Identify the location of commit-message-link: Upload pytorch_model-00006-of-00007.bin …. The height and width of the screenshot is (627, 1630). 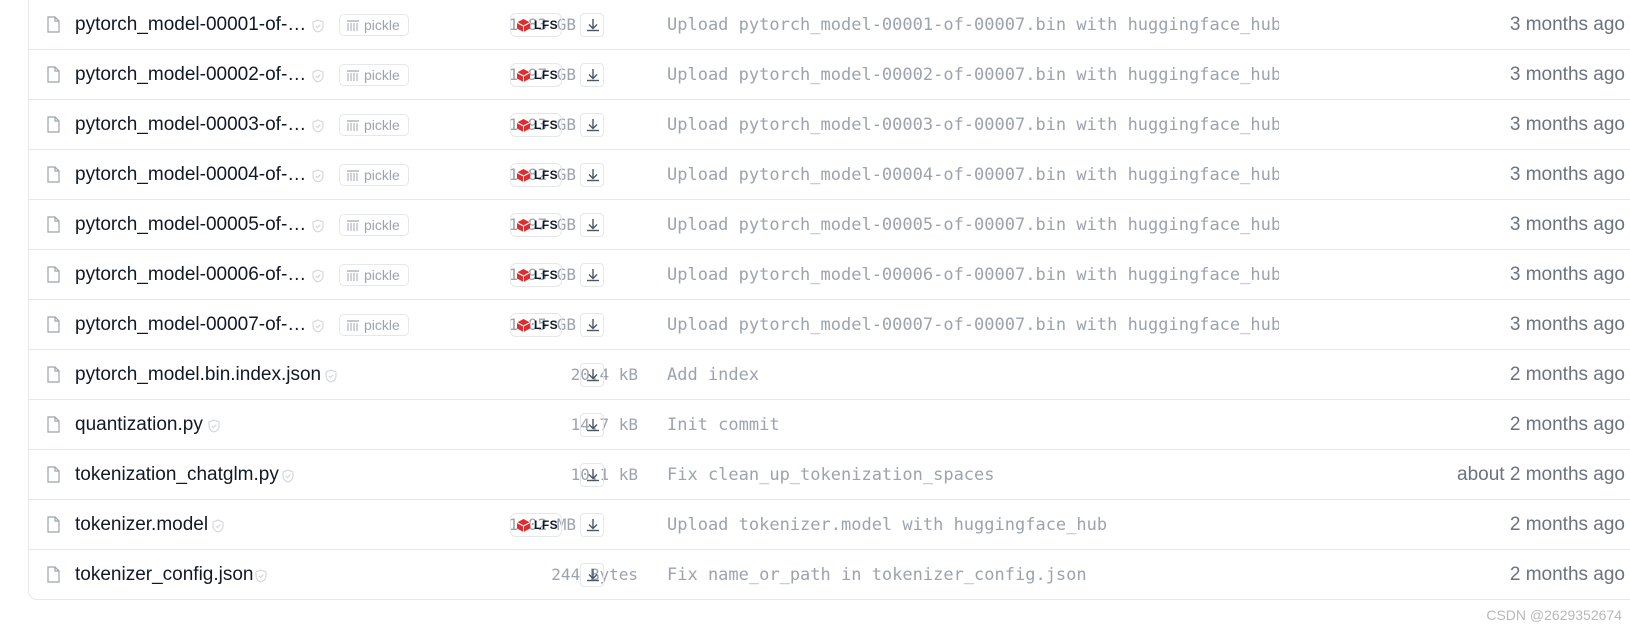
(973, 275).